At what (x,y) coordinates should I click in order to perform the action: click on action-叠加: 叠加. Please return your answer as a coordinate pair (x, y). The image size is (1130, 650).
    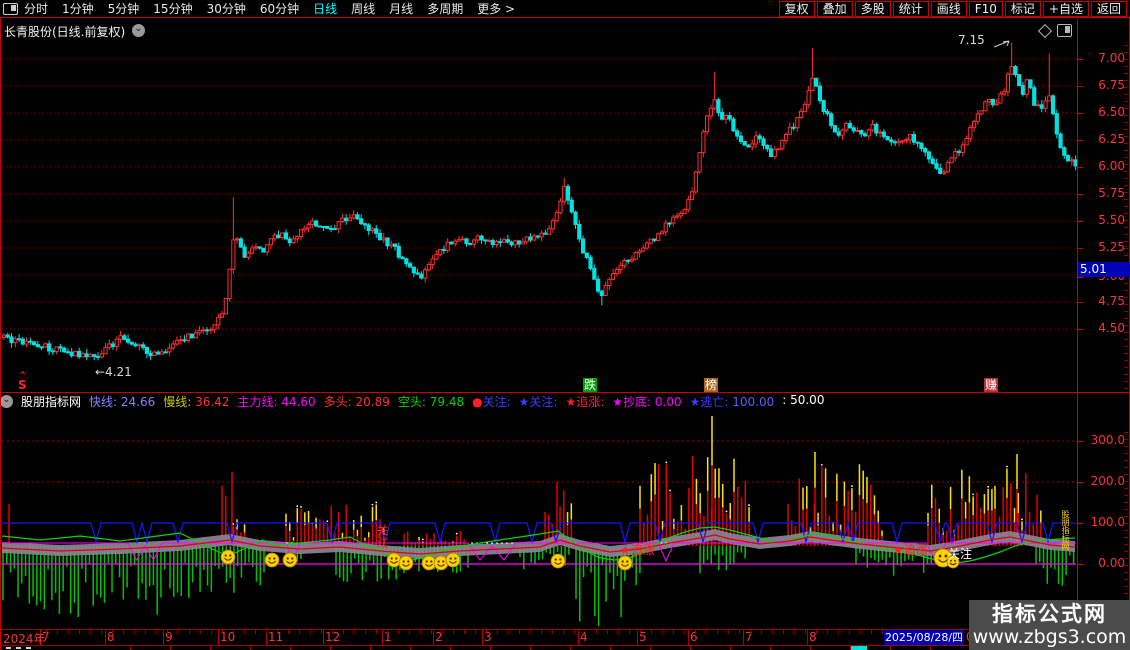
    Looking at the image, I should click on (834, 8).